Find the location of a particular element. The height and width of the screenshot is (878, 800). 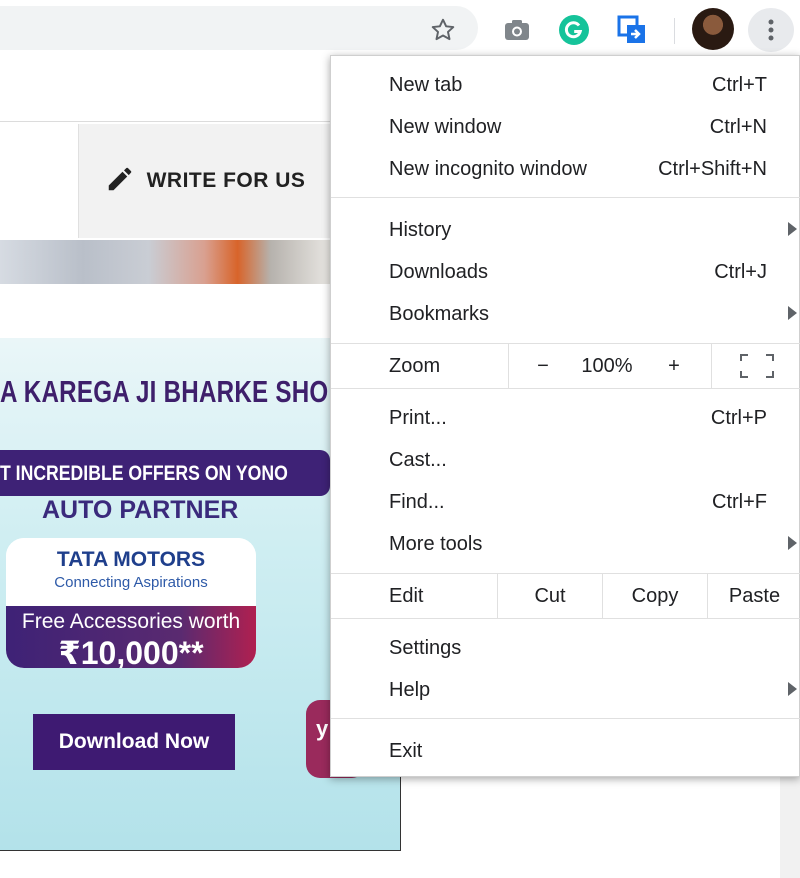

brand-tagline: Connecting Aspirations is located at coordinates (131, 582).